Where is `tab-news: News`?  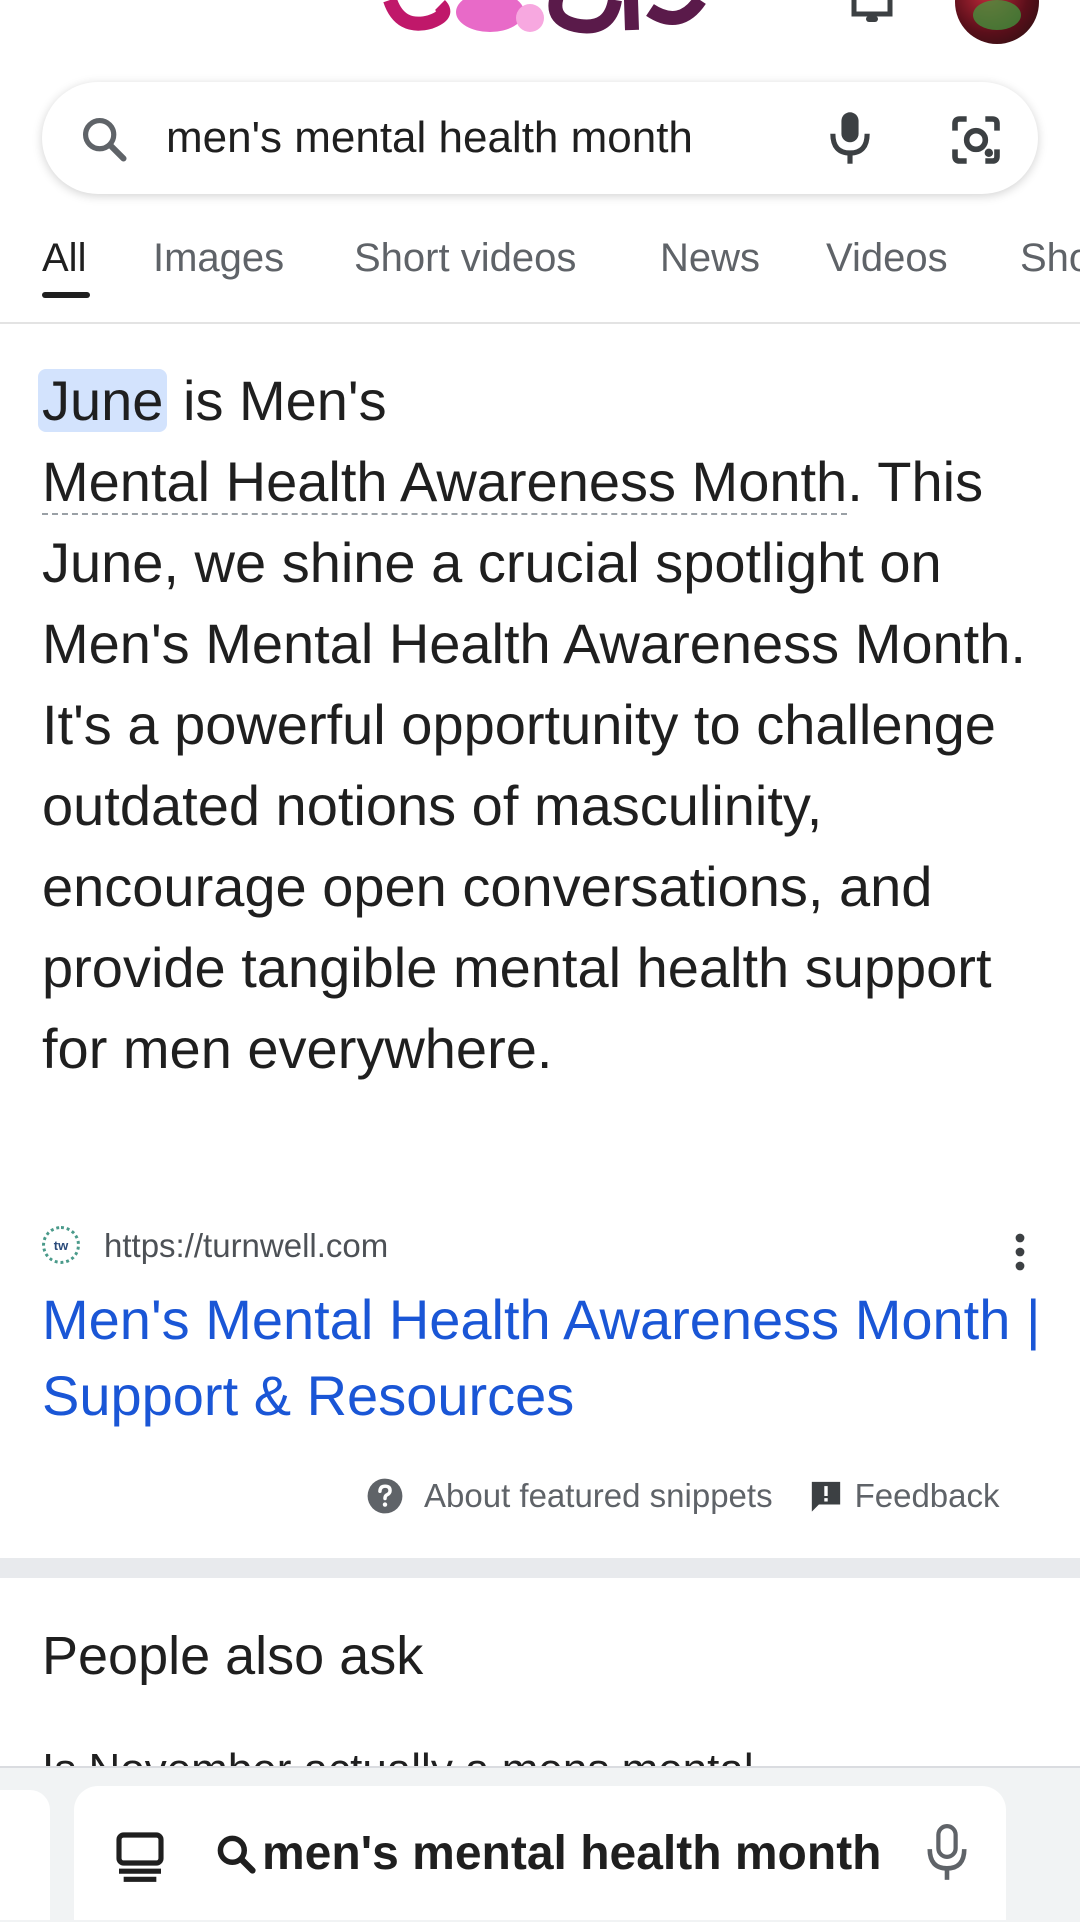 tab-news: News is located at coordinates (710, 258).